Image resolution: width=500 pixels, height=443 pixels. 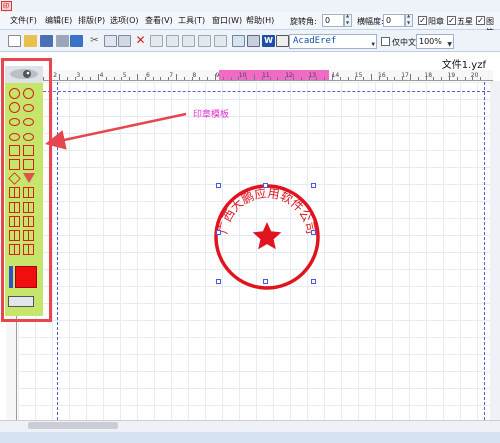 I want to click on resize-handle-e, so click(x=313, y=232).